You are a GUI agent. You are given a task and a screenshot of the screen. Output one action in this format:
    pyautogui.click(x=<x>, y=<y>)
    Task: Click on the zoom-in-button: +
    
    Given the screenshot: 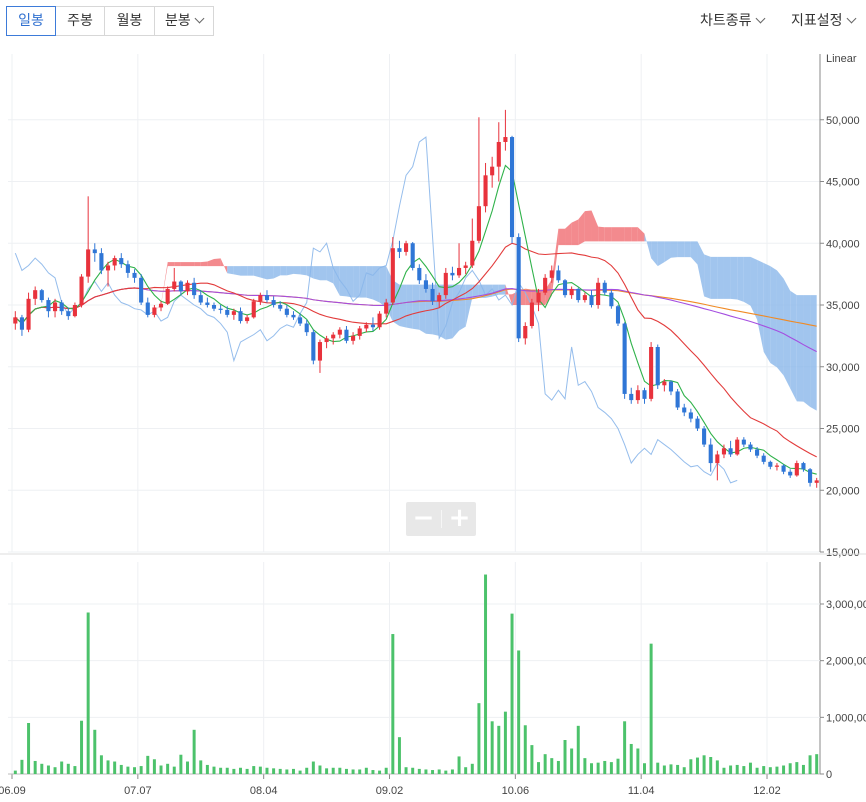 What is the action you would take?
    pyautogui.click(x=459, y=519)
    